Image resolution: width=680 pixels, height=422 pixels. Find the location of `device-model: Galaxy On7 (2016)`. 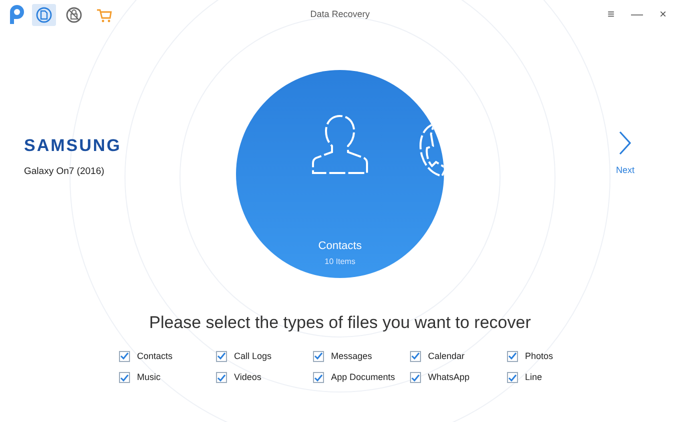

device-model: Galaxy On7 (2016) is located at coordinates (65, 171).